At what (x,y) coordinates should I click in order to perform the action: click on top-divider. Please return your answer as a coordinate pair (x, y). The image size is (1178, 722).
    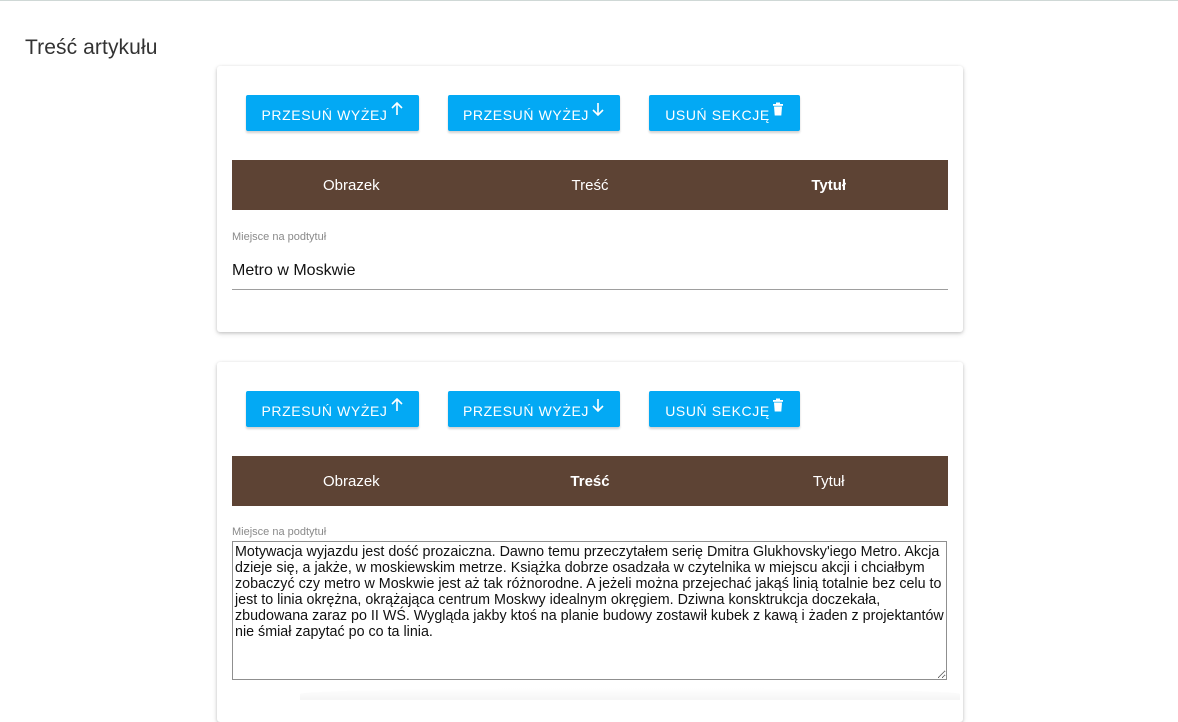
    Looking at the image, I should click on (589, 0).